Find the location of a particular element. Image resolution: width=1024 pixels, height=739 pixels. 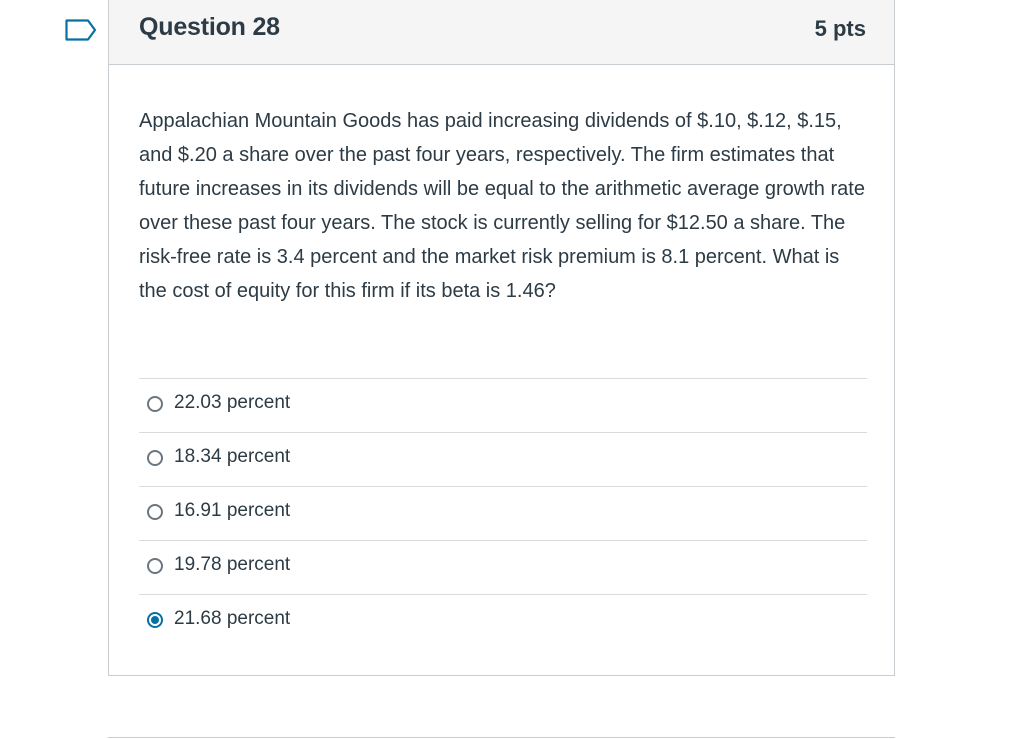

answer-option: 21.68 percent is located at coordinates (503, 621).